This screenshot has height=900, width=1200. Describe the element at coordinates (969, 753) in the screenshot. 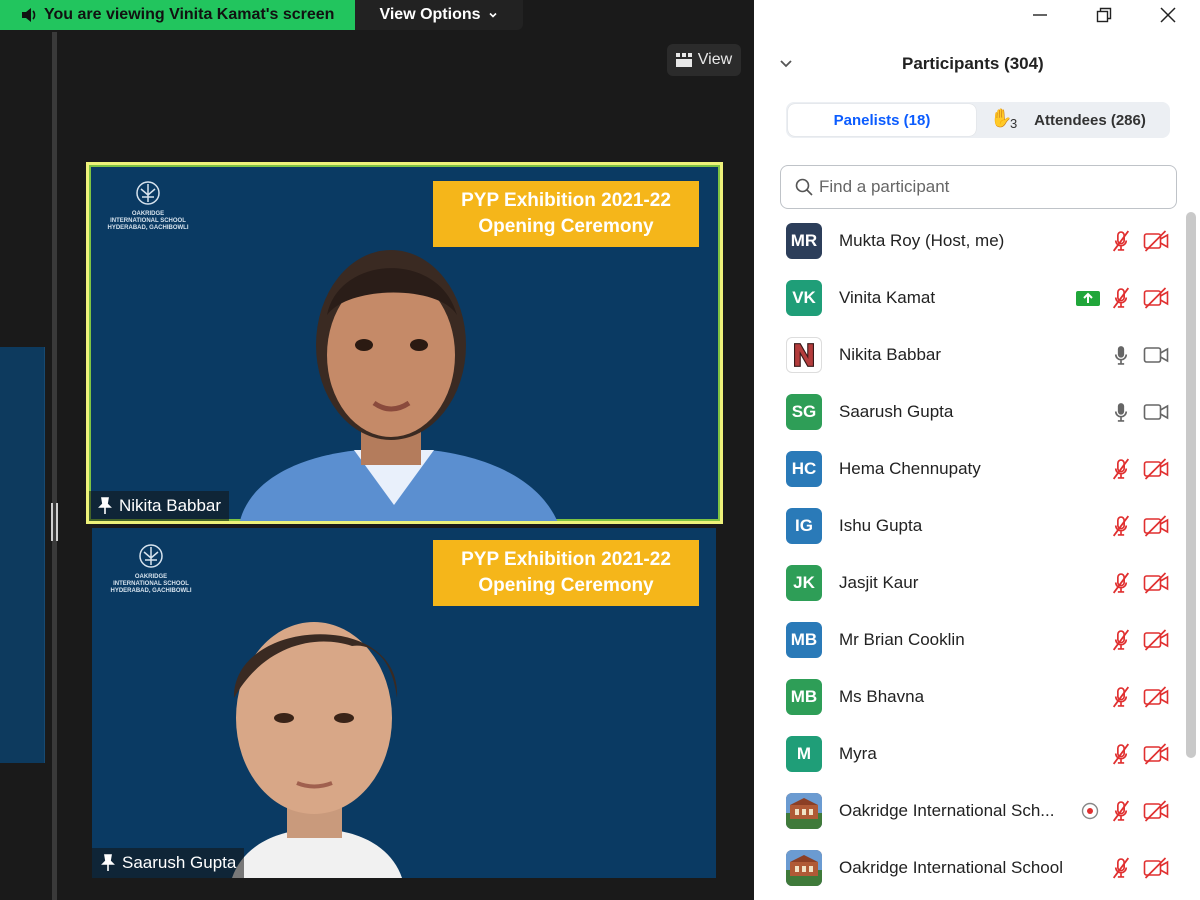

I see `participant-row: M Myra` at that location.